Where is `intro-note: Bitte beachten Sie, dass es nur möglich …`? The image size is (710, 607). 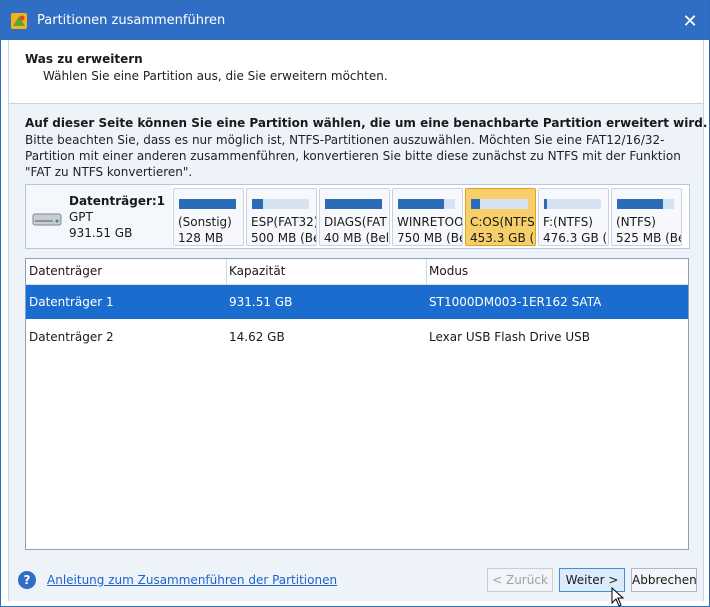
intro-note: Bitte beachten Sie, dass es nur möglich … is located at coordinates (353, 156).